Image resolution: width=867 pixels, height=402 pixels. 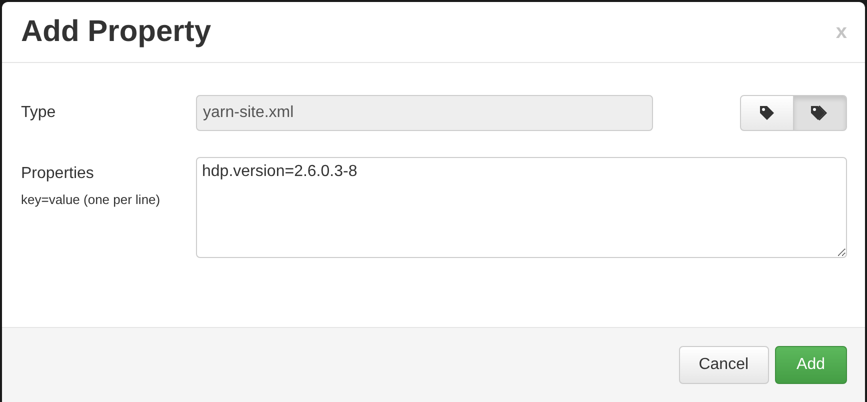 What do you see at coordinates (116, 32) in the screenshot?
I see `dialog-title: Add Property` at bounding box center [116, 32].